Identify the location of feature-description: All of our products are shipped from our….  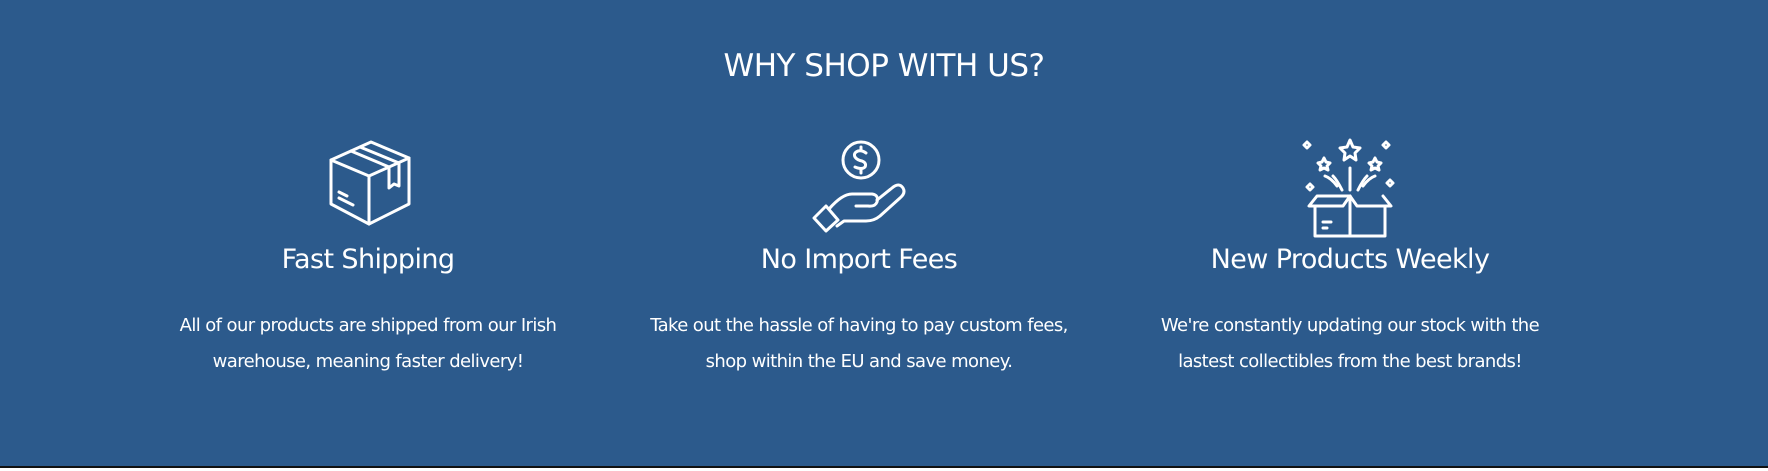
(368, 343).